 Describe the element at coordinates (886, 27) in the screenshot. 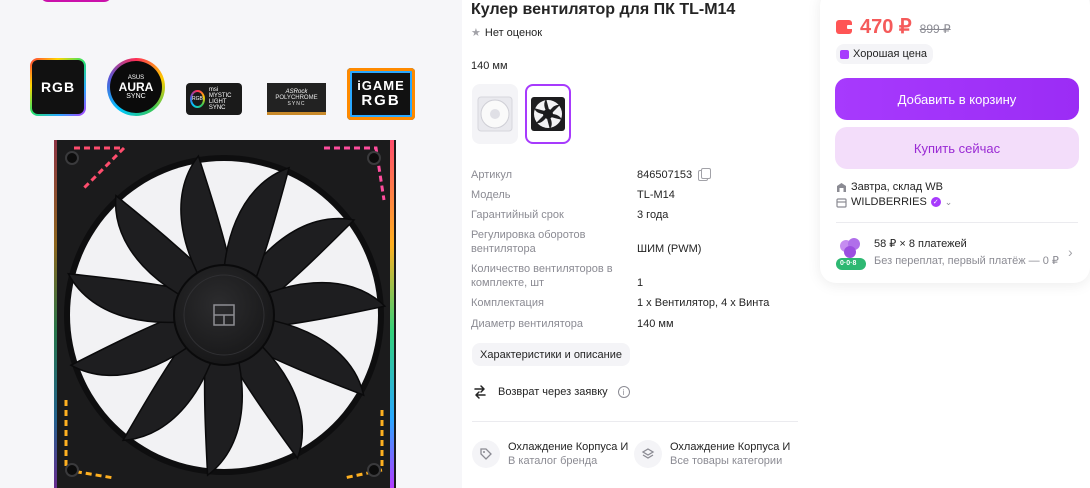

I see `current-price: 470 ₽` at that location.